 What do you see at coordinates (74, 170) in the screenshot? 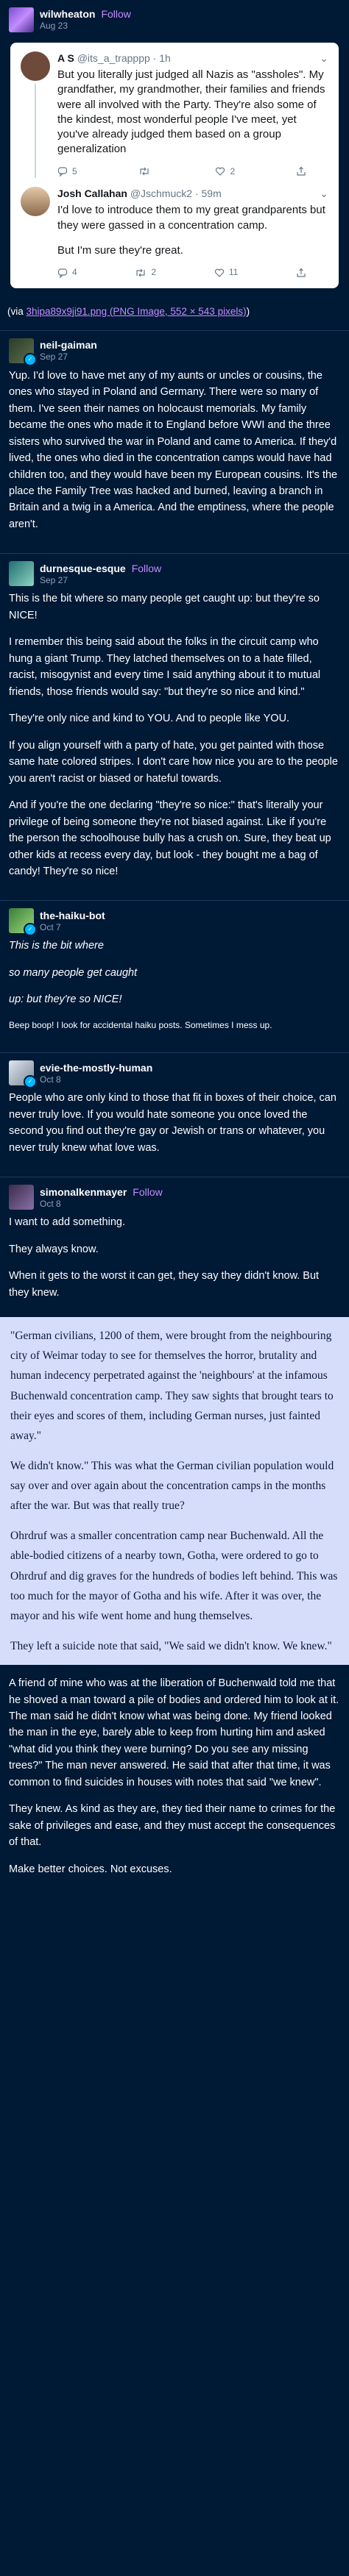
I see `reply-count: 5` at bounding box center [74, 170].